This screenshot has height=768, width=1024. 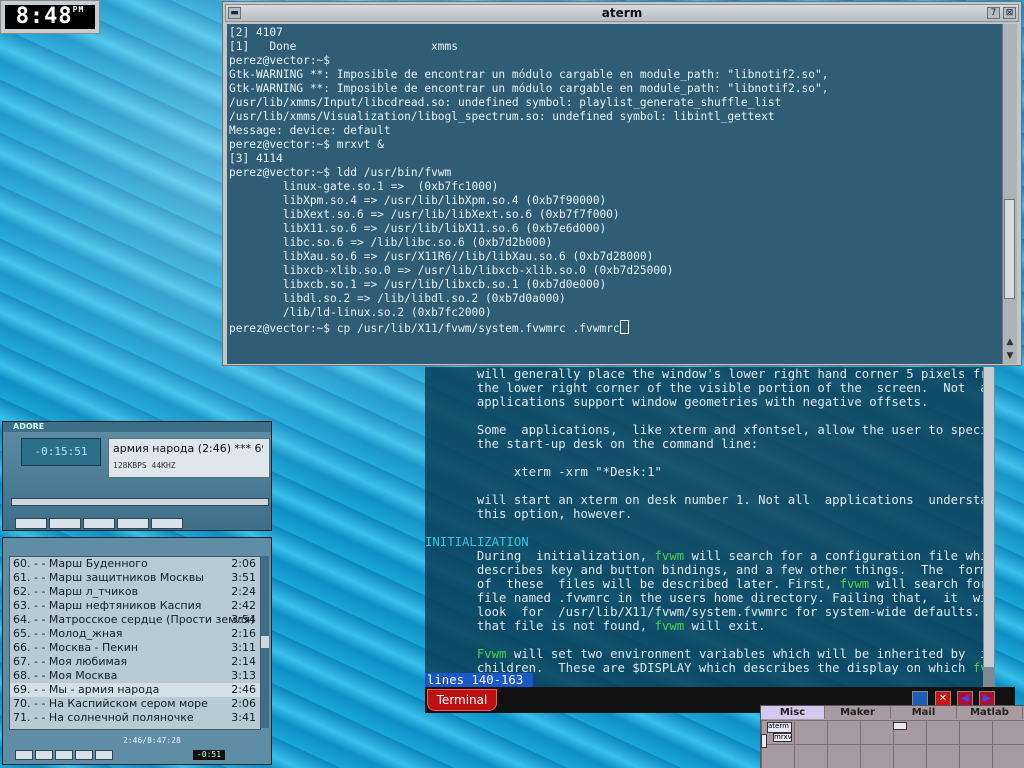 I want to click on playlist-select-button, so click(x=64, y=755).